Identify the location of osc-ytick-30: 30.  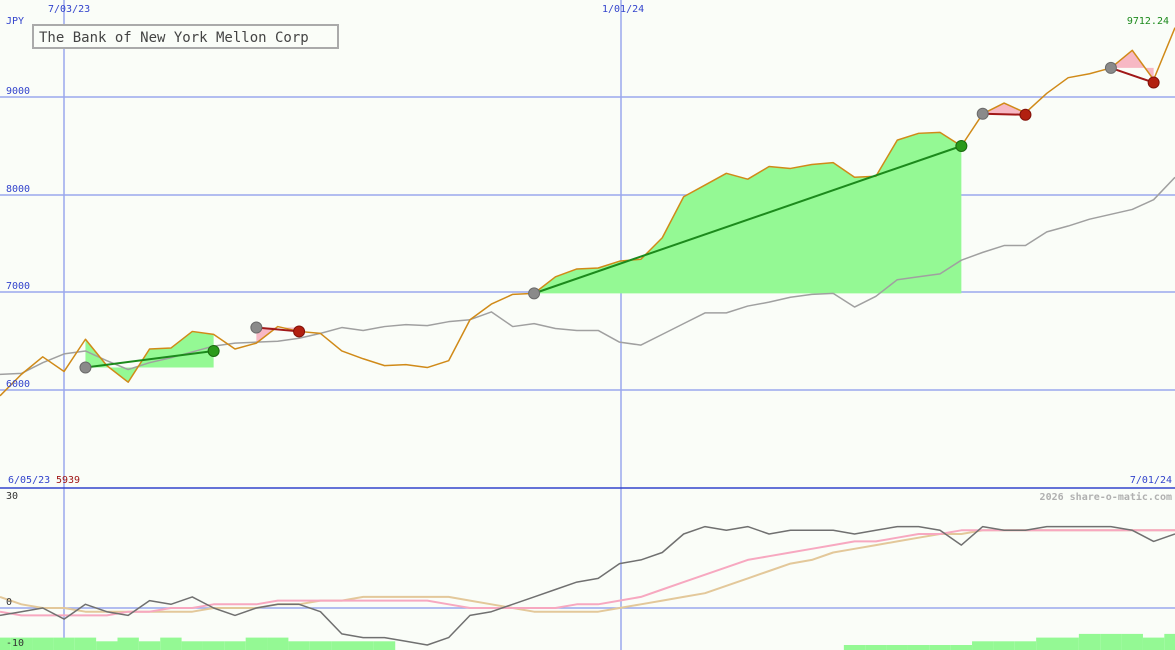
(12, 496).